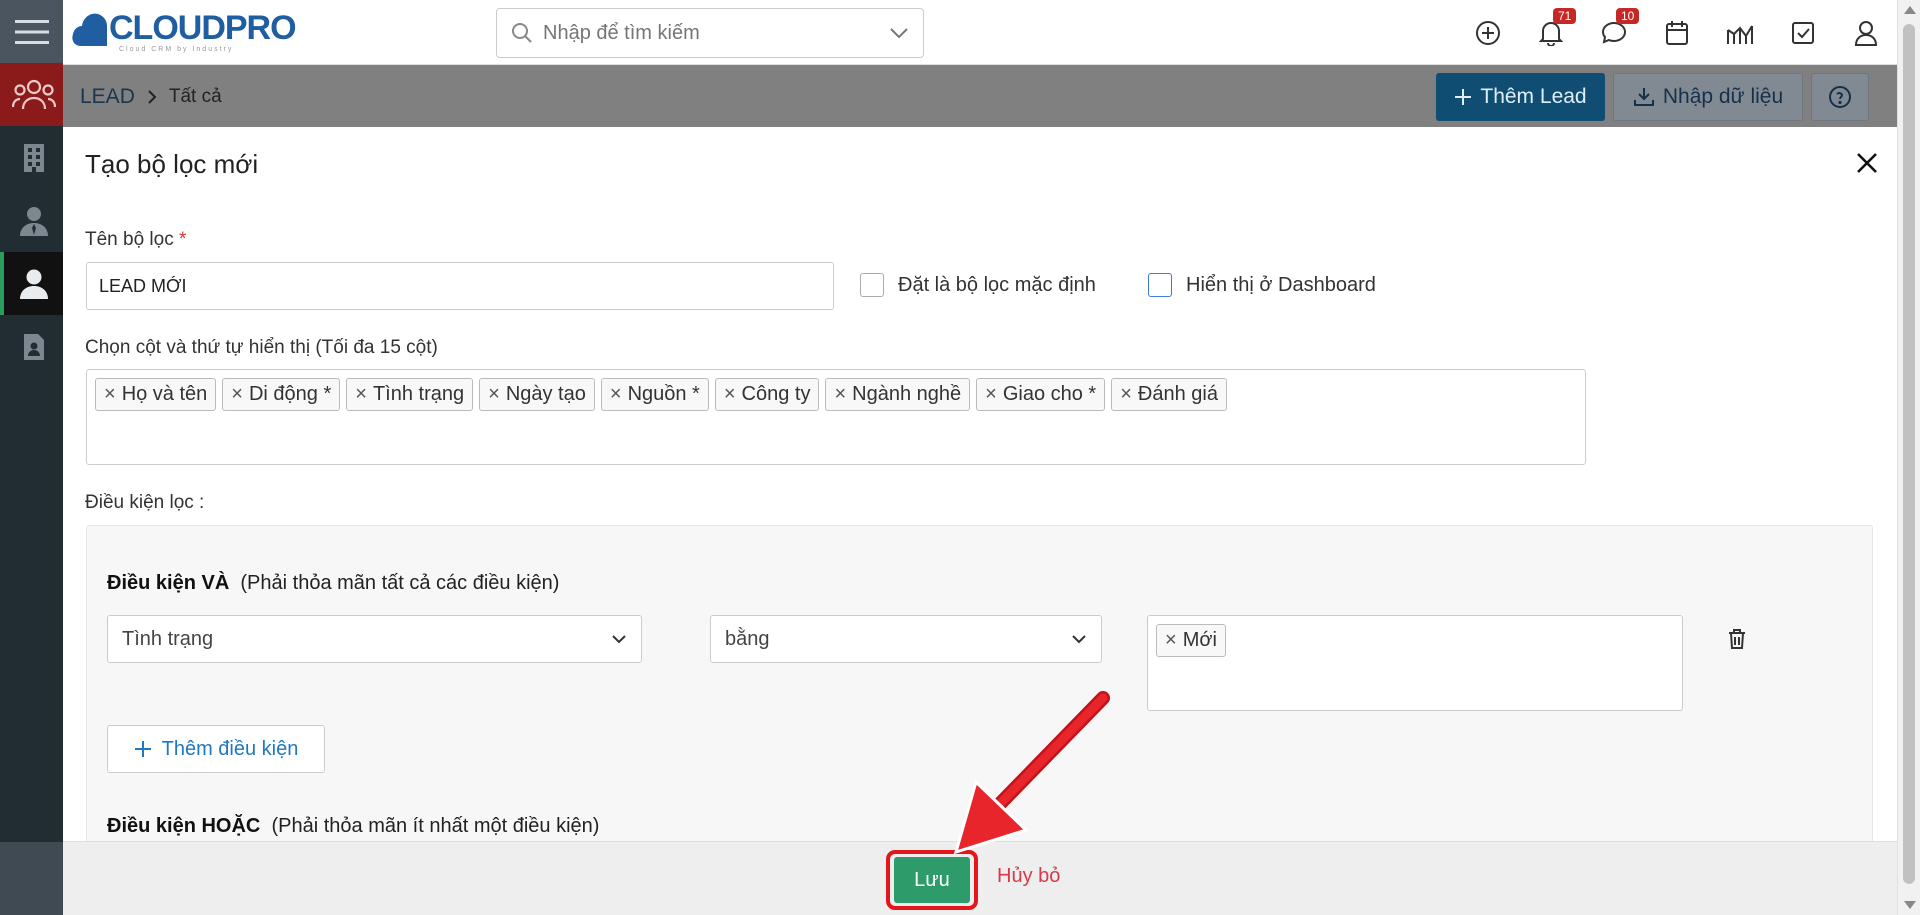 This screenshot has width=1920, height=915. I want to click on hamburger-icon, so click(31, 31).